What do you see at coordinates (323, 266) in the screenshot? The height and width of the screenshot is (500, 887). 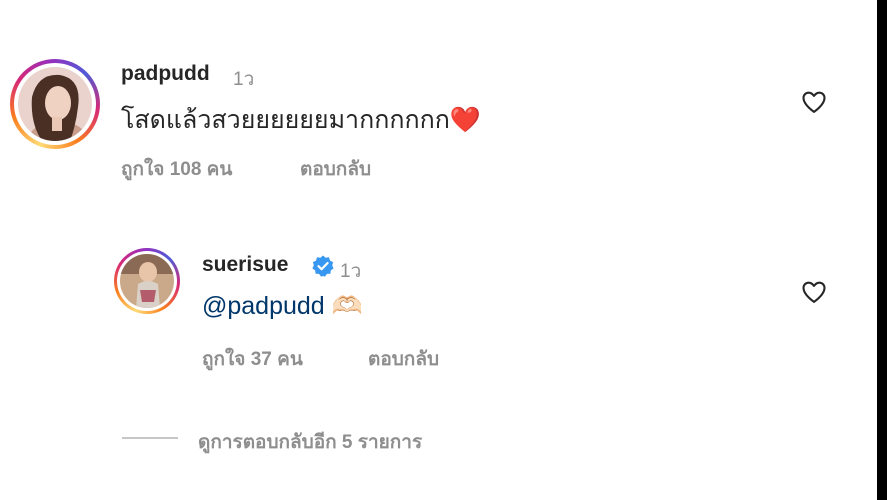 I see `verified-badge-icon` at bounding box center [323, 266].